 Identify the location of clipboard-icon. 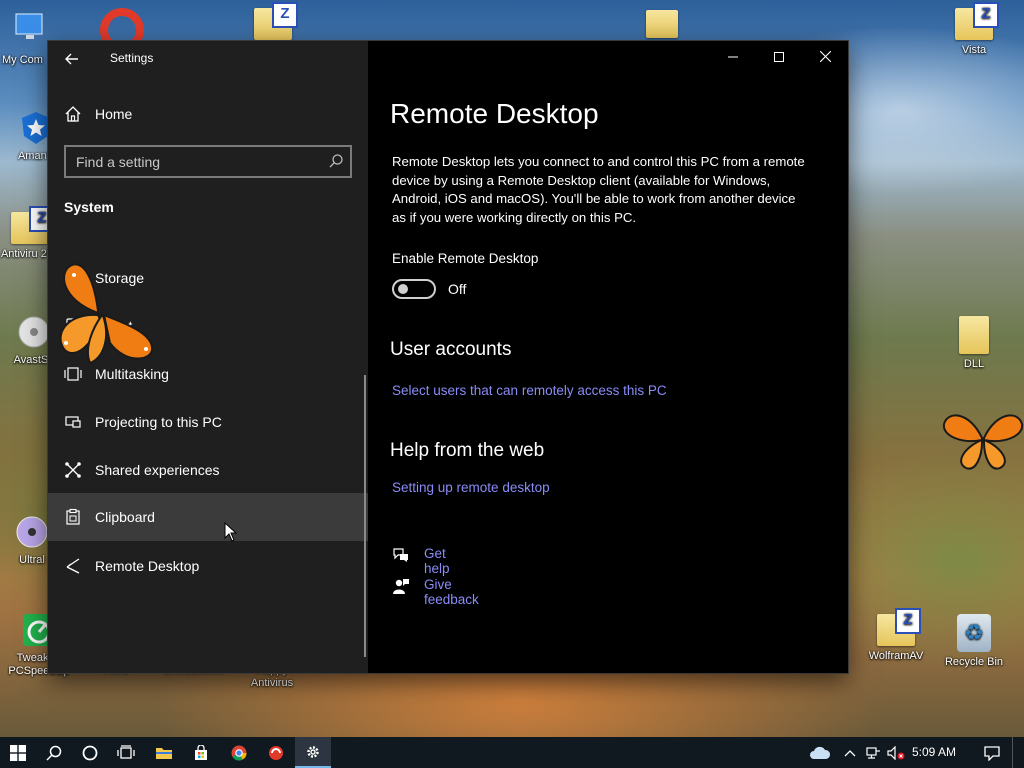
(73, 516).